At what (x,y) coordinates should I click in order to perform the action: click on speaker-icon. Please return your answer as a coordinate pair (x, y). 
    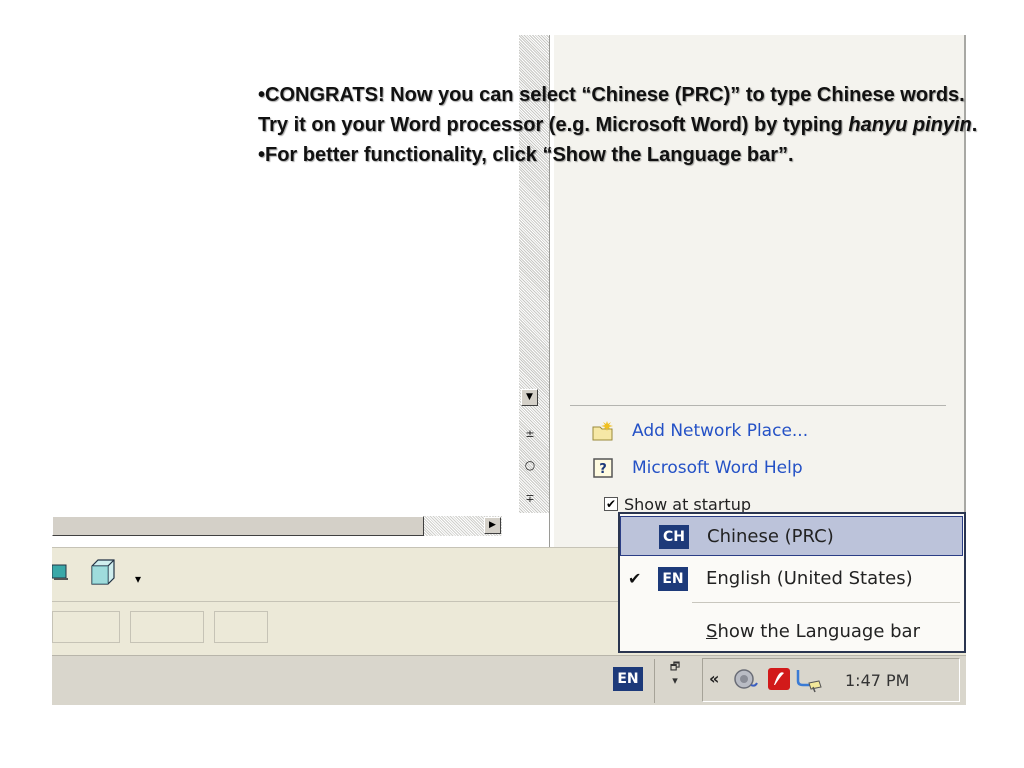
    Looking at the image, I should click on (746, 679).